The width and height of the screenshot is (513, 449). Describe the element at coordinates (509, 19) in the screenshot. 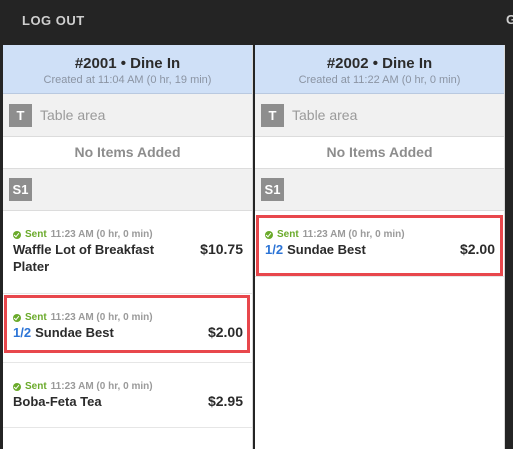

I see `cut-off-top-button: G` at that location.